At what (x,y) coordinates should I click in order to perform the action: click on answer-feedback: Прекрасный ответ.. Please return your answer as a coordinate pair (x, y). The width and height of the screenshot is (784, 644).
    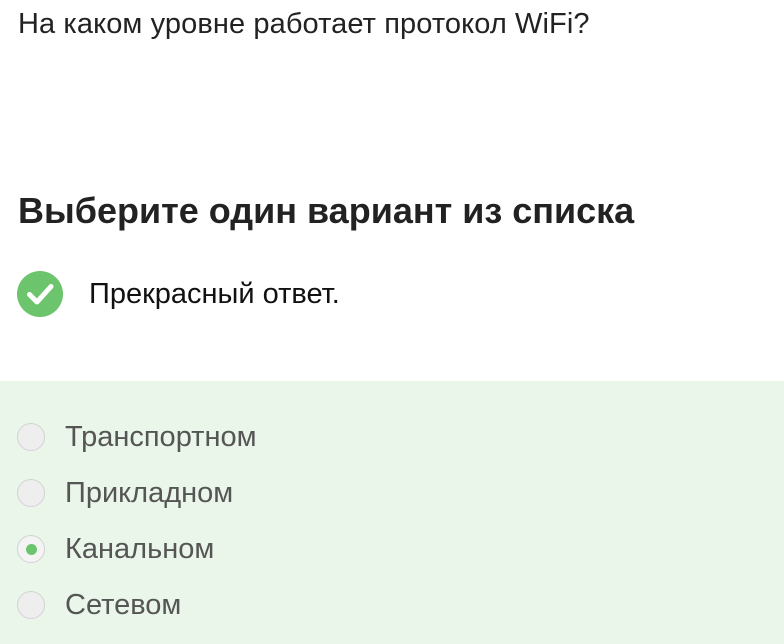
    Looking at the image, I should click on (178, 294).